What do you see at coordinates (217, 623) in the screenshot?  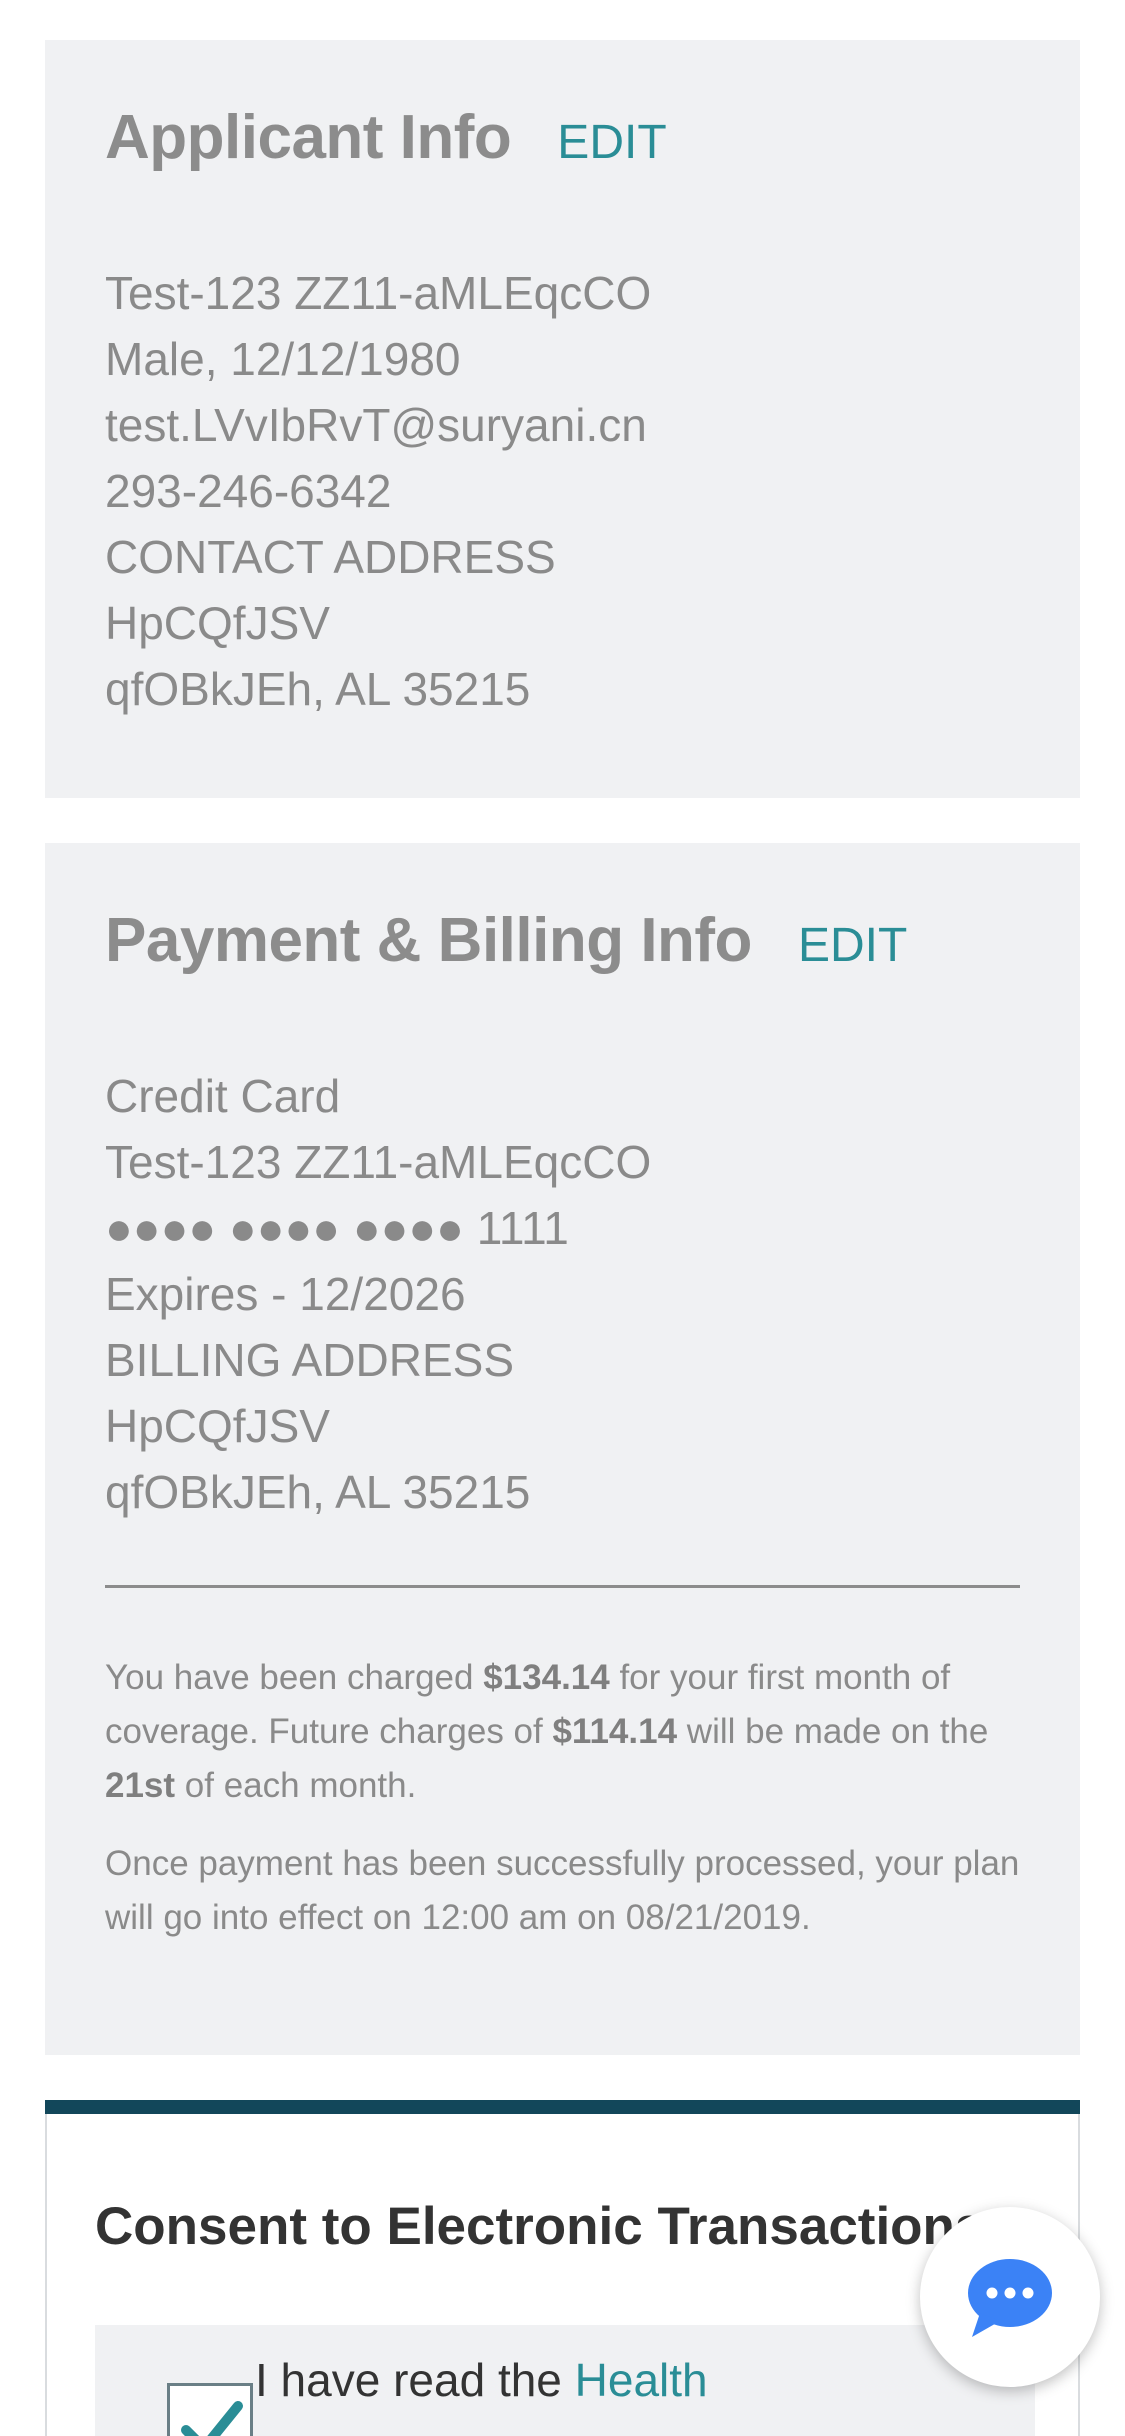 I see `contact-address-street: HpCQfJSV` at bounding box center [217, 623].